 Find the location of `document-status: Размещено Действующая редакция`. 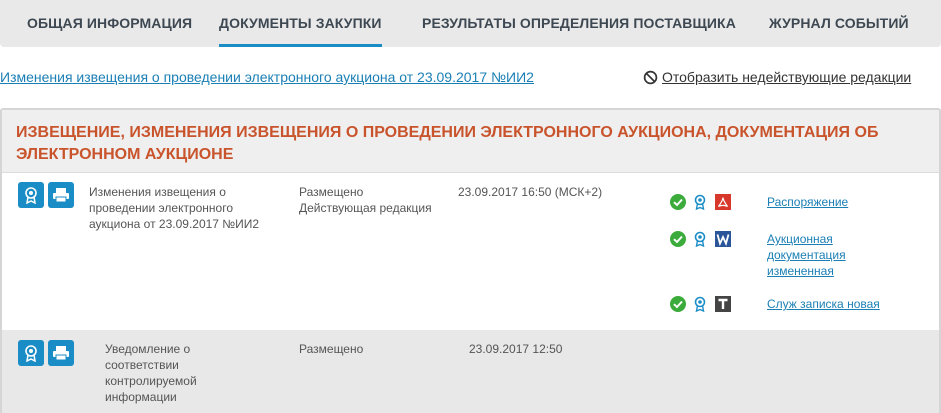

document-status: Размещено Действующая редакция is located at coordinates (365, 200).